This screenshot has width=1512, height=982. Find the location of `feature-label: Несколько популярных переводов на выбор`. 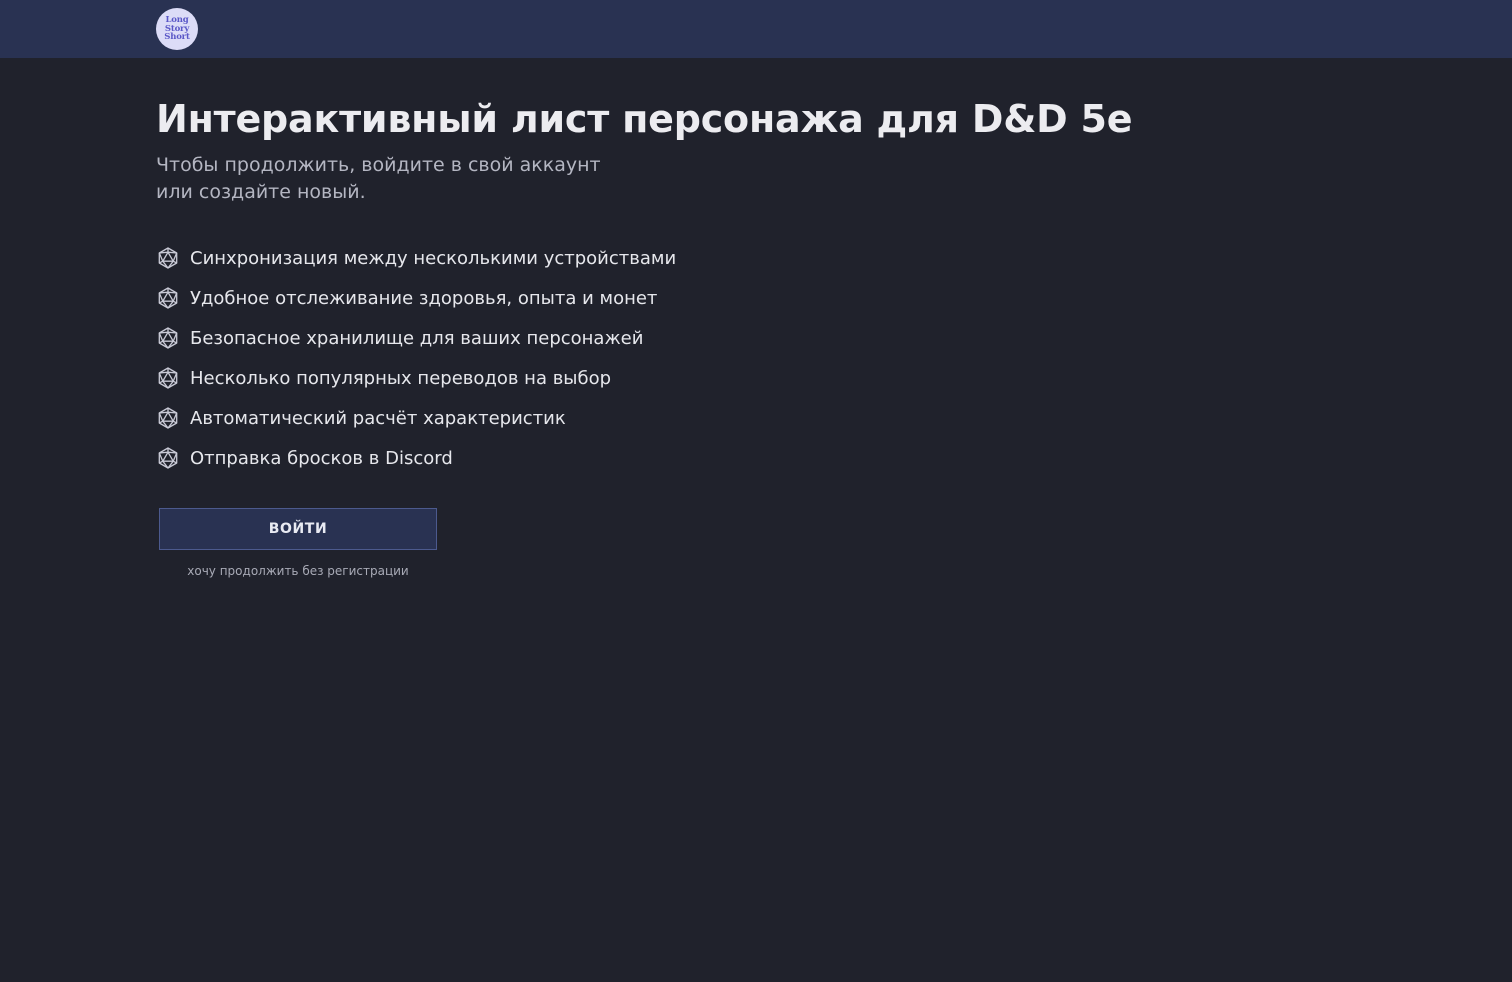

feature-label: Несколько популярных переводов на выбор is located at coordinates (401, 378).